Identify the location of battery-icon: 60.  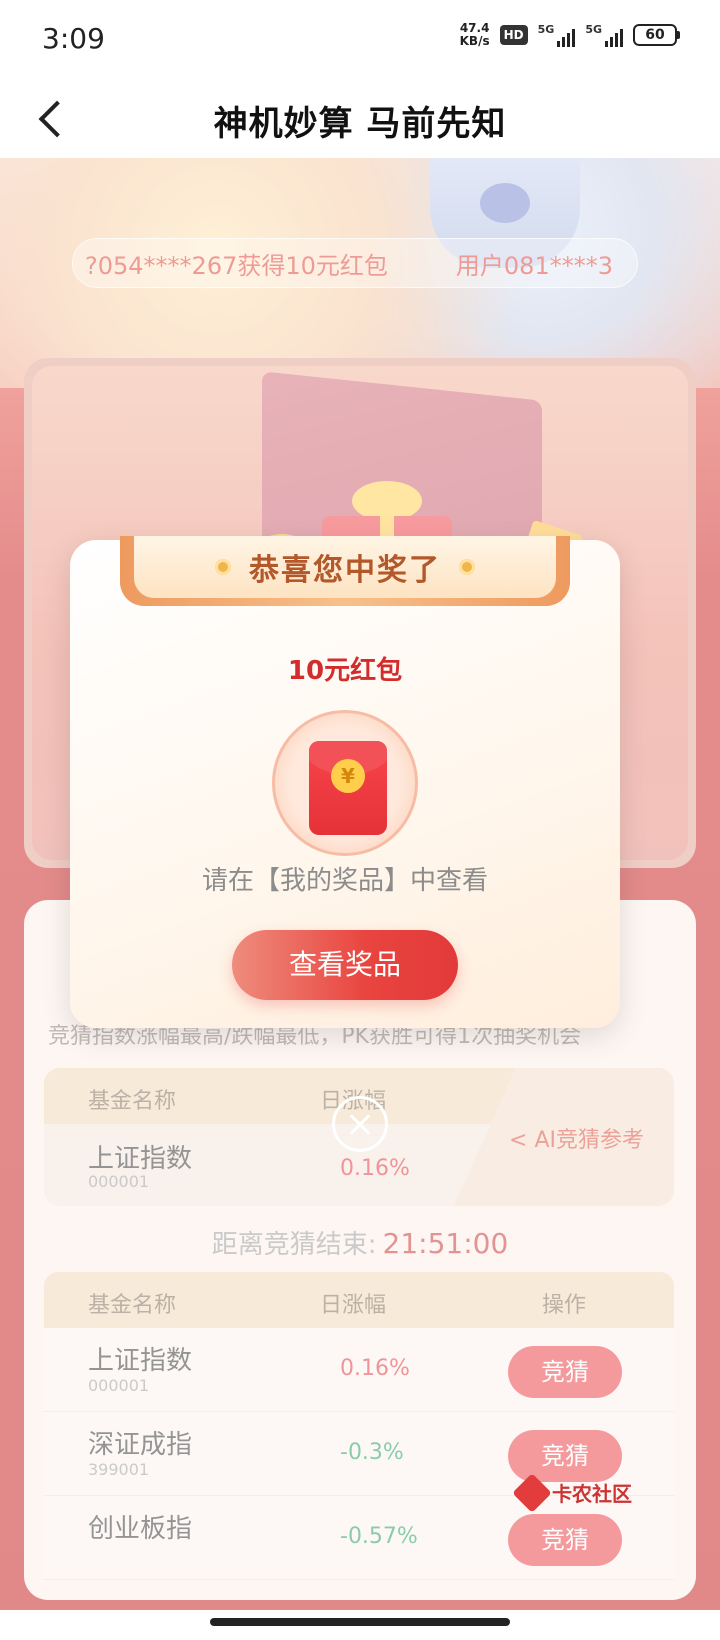
(656, 35).